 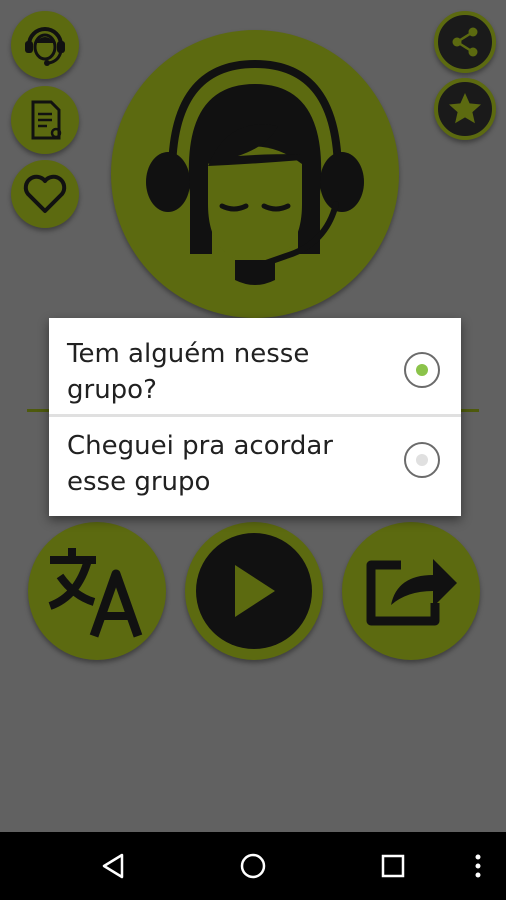 I want to click on option-label: Tem alguém nesse grupo?, so click(x=188, y=372).